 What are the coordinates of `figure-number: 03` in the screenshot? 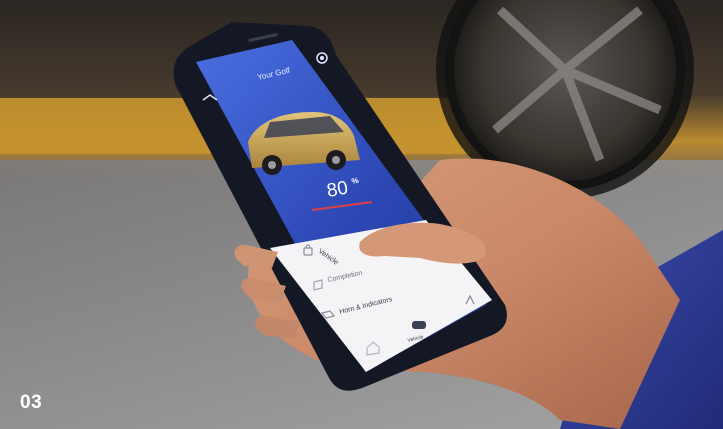 It's located at (31, 402).